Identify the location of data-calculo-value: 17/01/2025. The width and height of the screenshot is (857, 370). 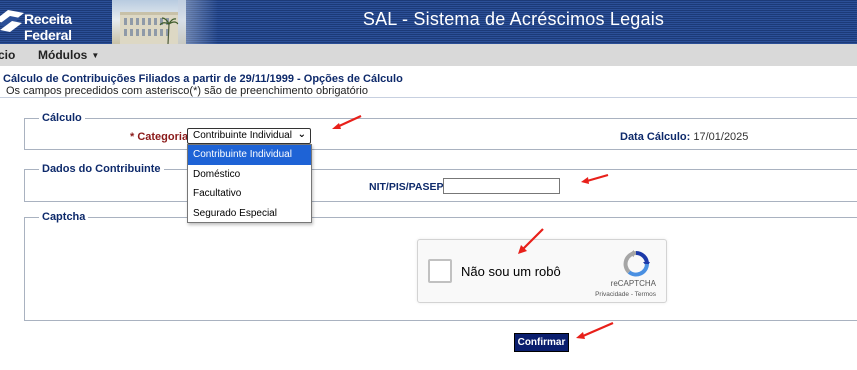
(721, 137).